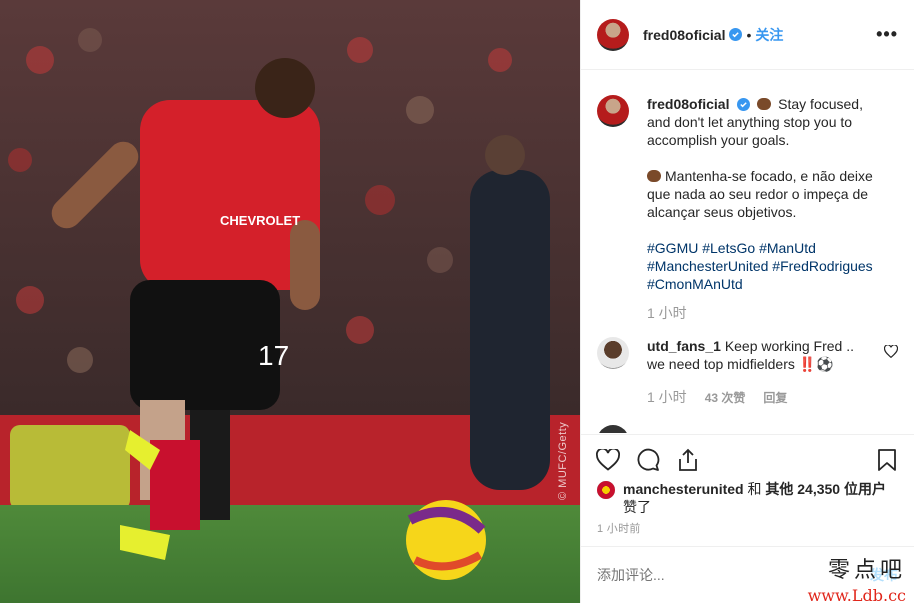 The image size is (914, 603). What do you see at coordinates (648, 460) in the screenshot?
I see `comment-icon` at bounding box center [648, 460].